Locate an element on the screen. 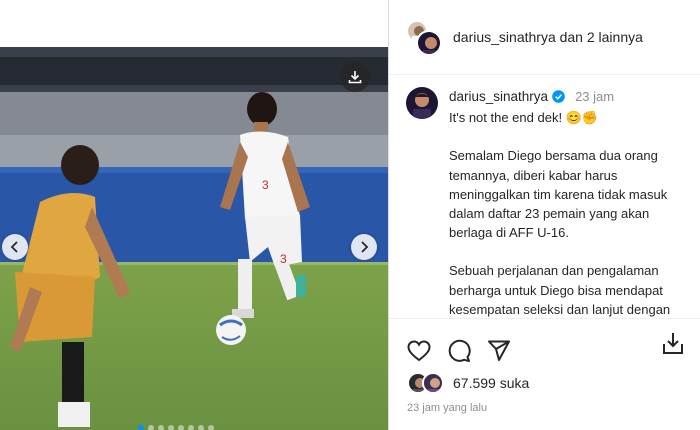 The width and height of the screenshot is (700, 430). post-header: darius_sinathrya dan 2 lainnya is located at coordinates (544, 37).